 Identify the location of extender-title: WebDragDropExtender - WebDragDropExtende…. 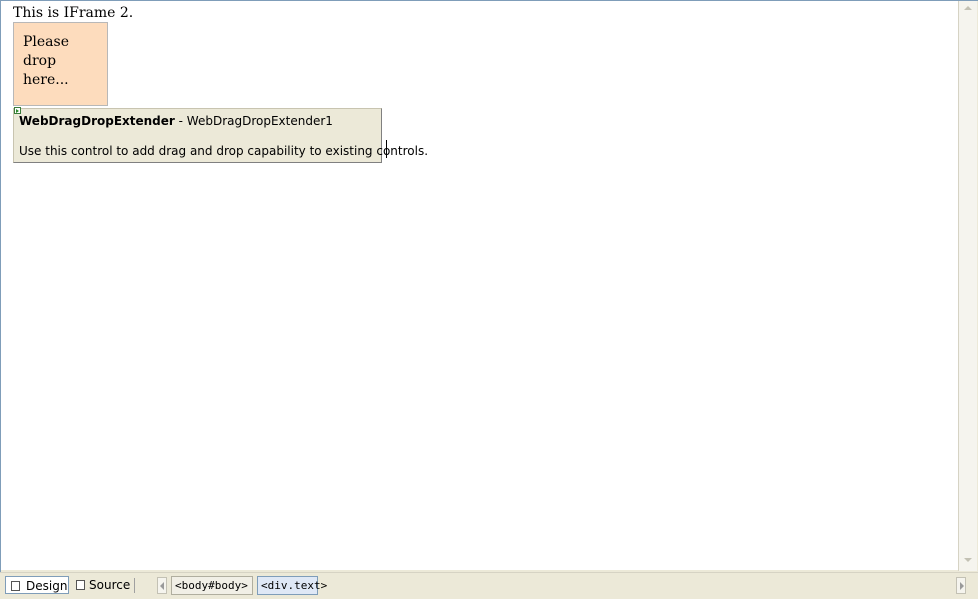
(176, 121).